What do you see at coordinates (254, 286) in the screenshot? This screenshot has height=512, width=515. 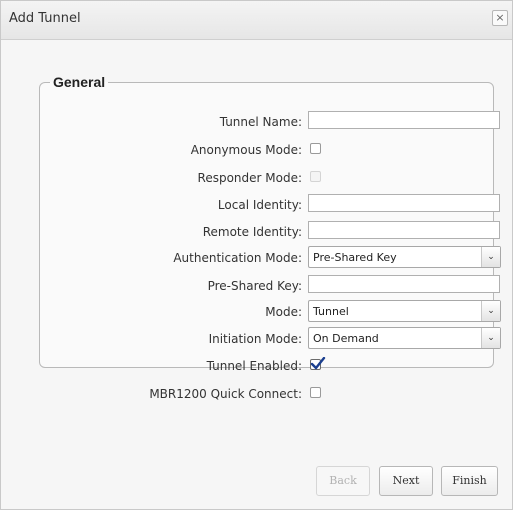 I see `pre-shared-key-label: Pre-Shared Key:` at bounding box center [254, 286].